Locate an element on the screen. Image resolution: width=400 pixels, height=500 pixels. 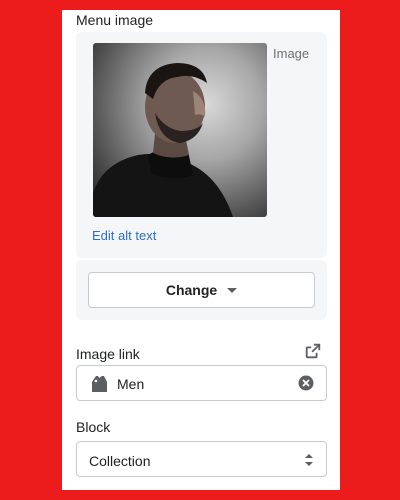
image-card-footer: Change is located at coordinates (201, 290).